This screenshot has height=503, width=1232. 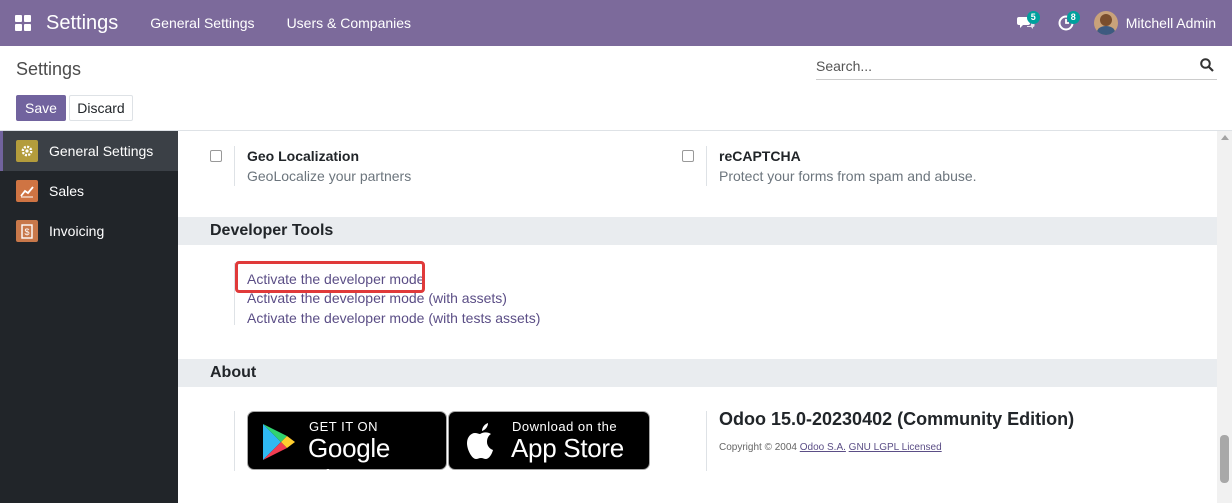 I want to click on user-menu: Mitchell Admin, so click(x=1159, y=23).